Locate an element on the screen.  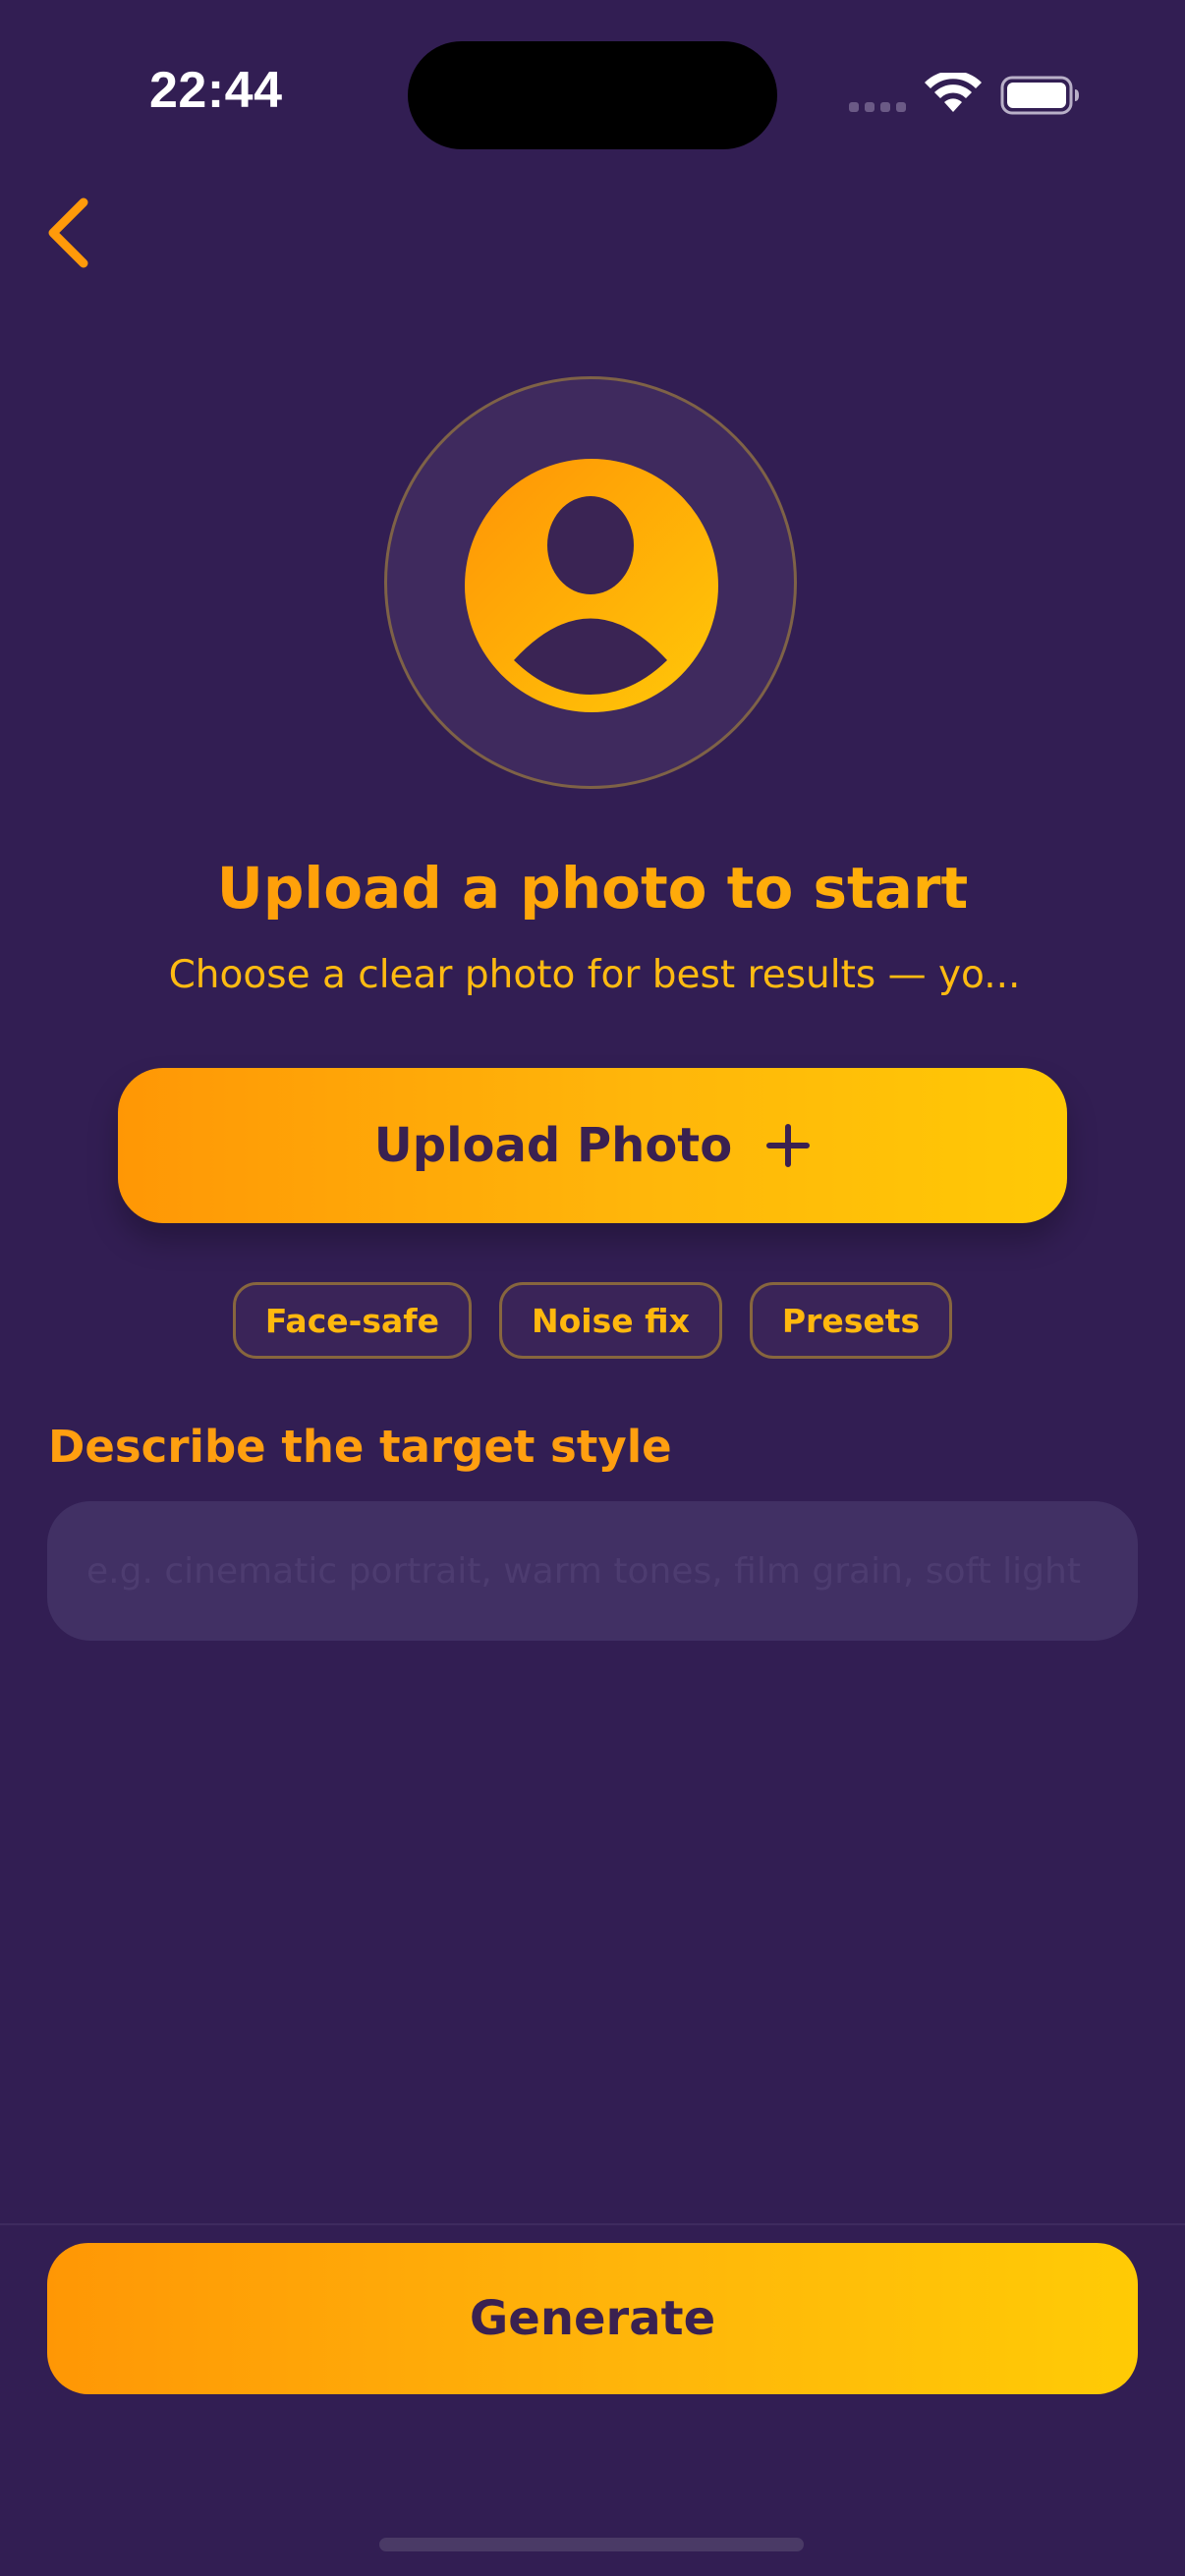
upload-photo-button: Upload Photo is located at coordinates (592, 1145).